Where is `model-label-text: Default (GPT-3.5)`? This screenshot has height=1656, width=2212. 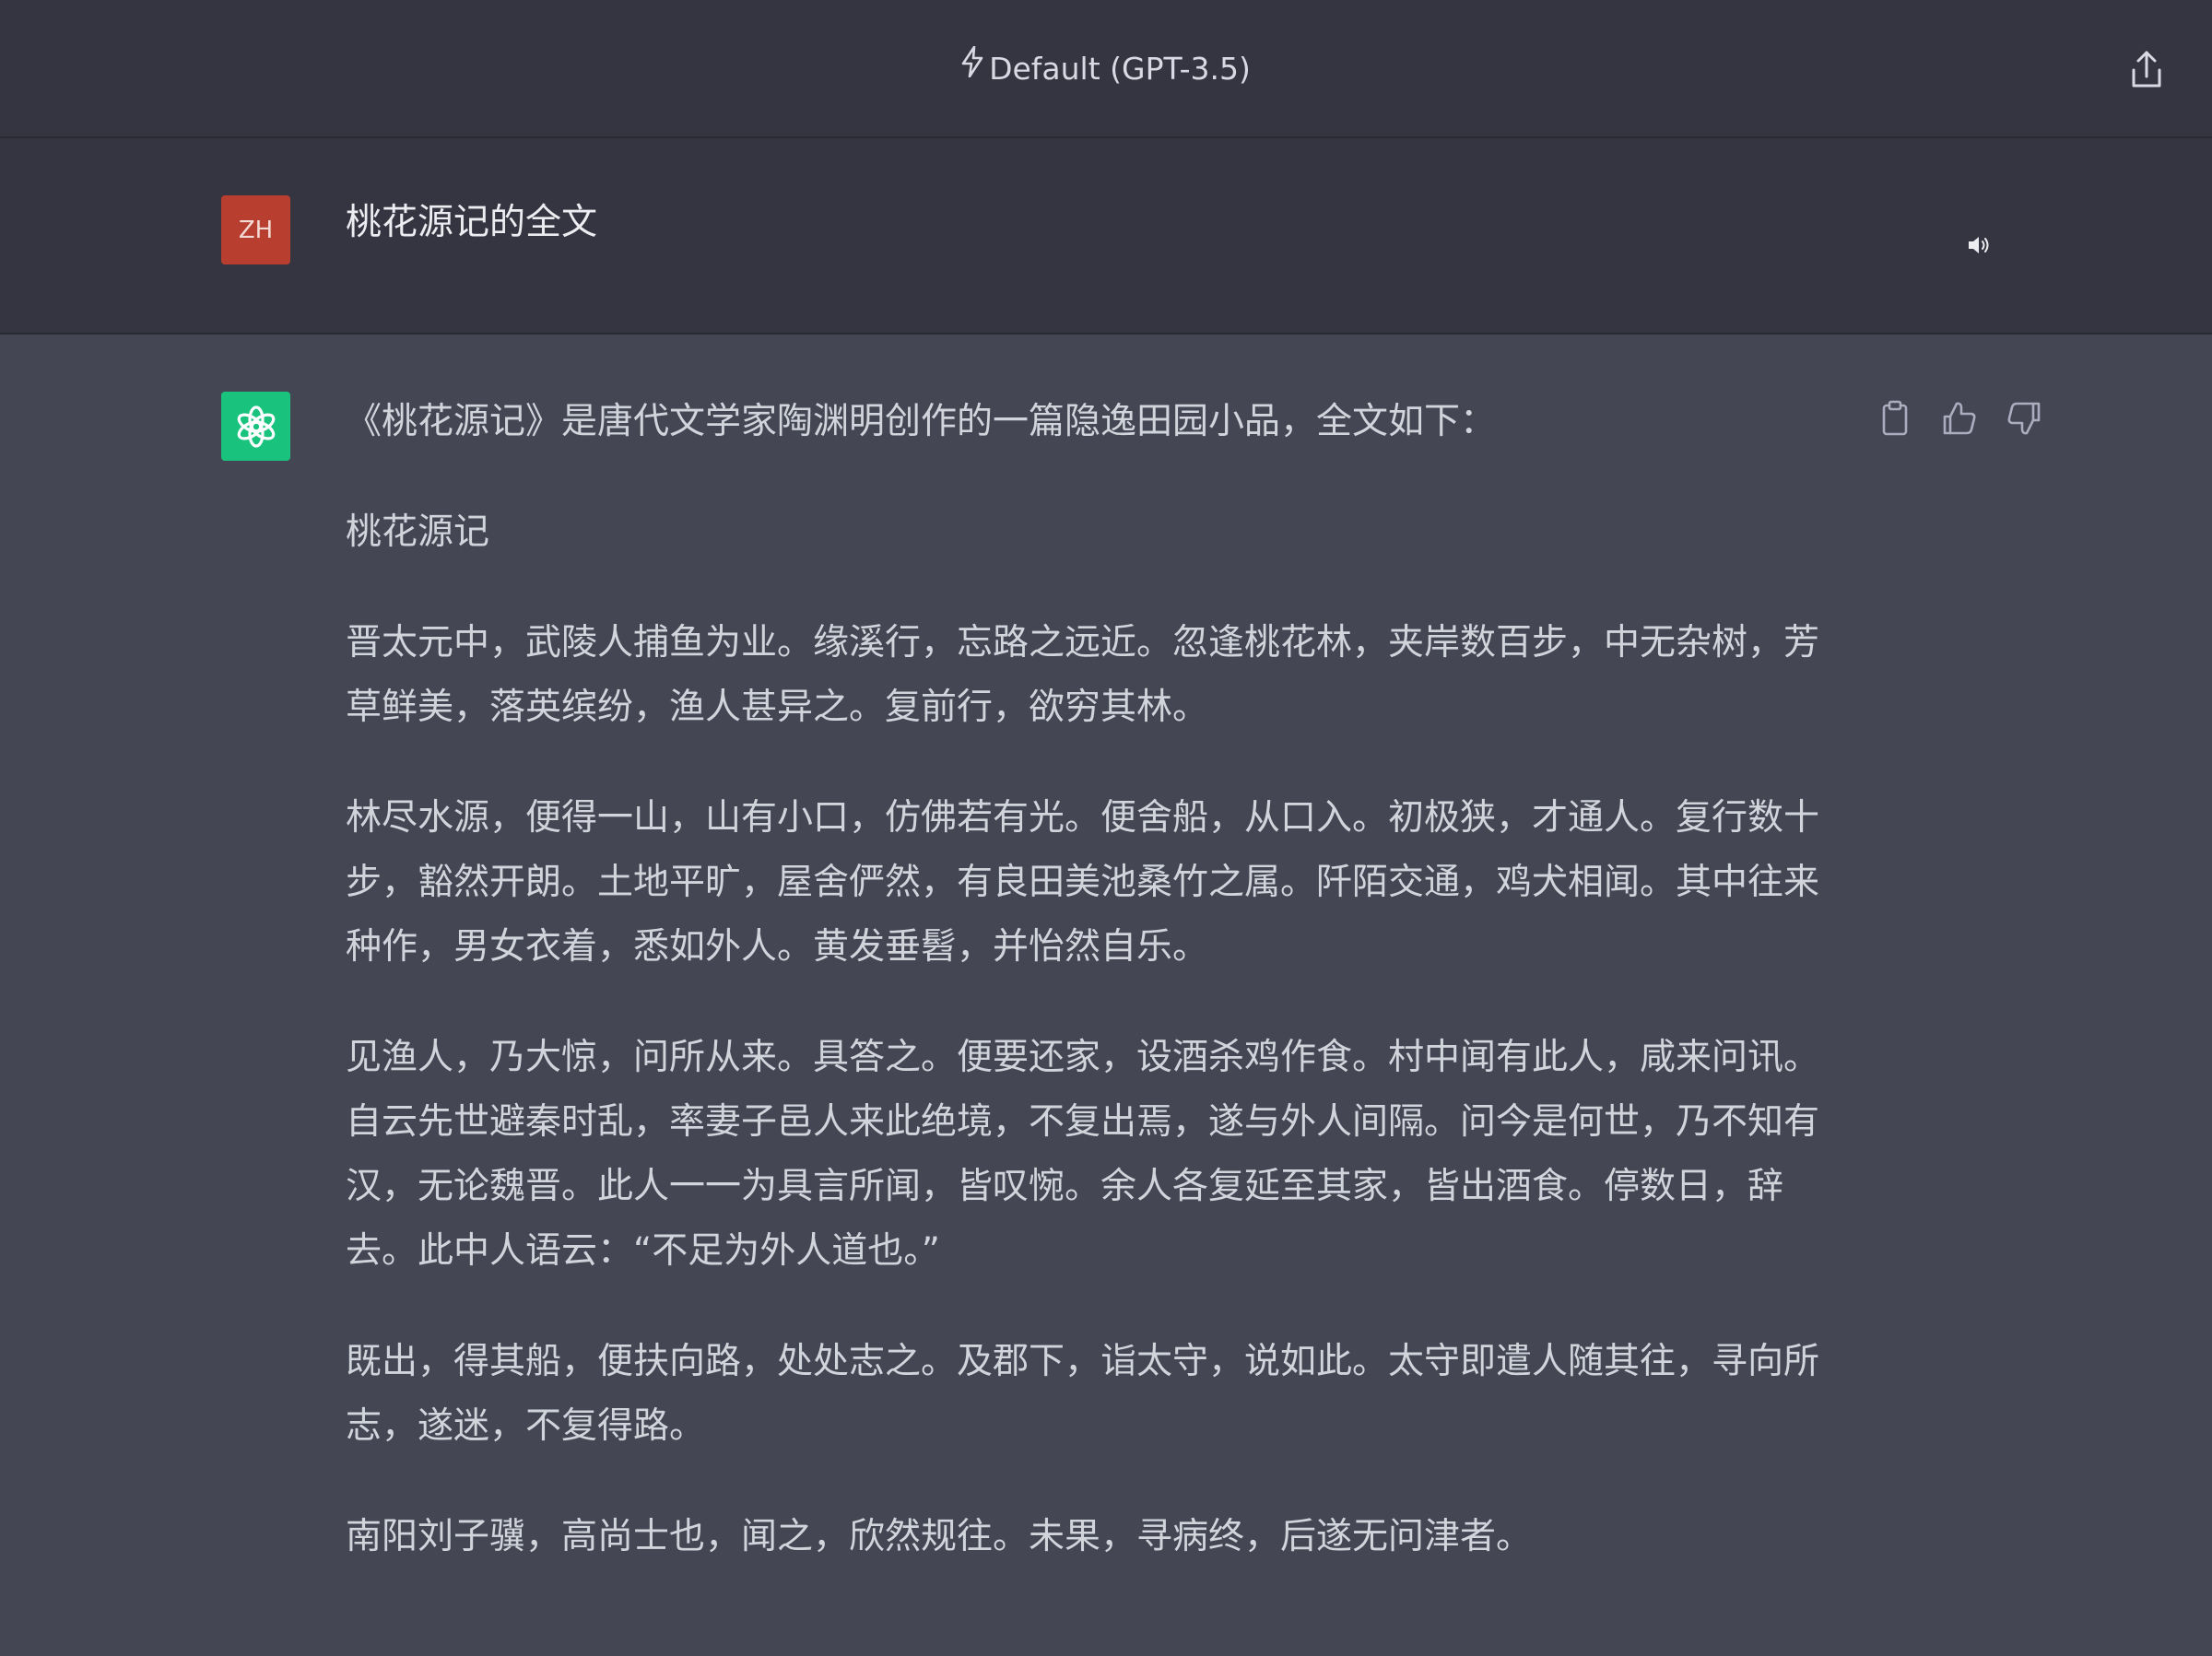
model-label-text: Default (GPT-3.5) is located at coordinates (1120, 69).